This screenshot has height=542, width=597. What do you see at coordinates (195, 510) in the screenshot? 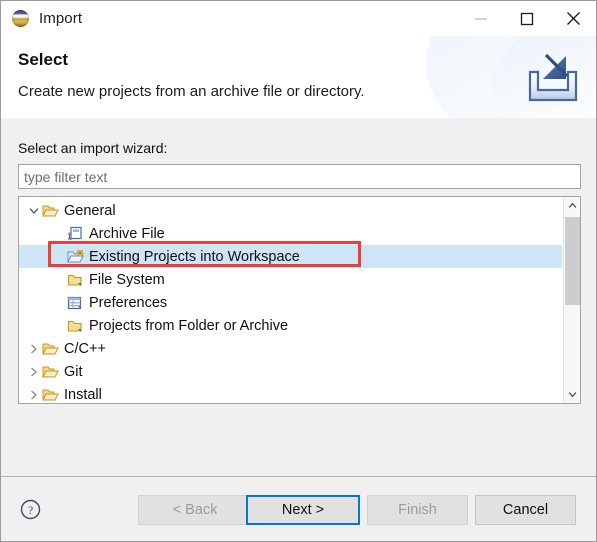
I see `back-button: < Back` at bounding box center [195, 510].